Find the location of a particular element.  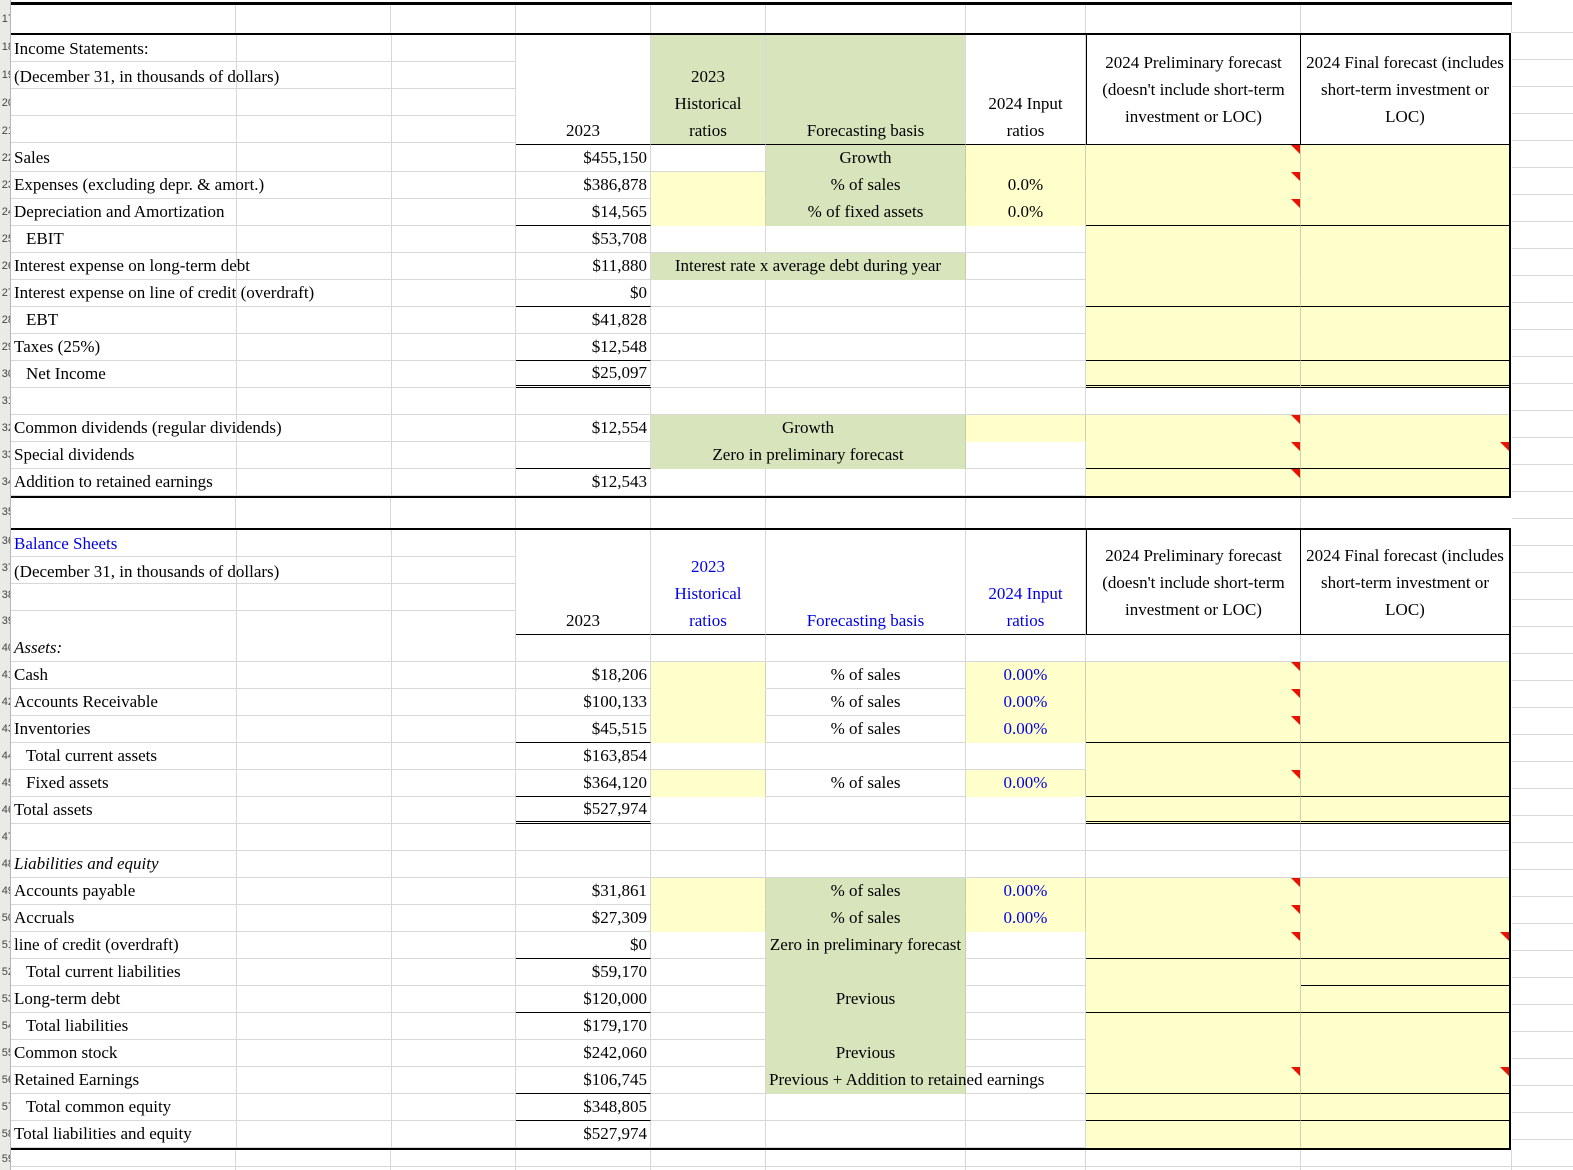

label: Addition to retained earnings is located at coordinates (263, 482).